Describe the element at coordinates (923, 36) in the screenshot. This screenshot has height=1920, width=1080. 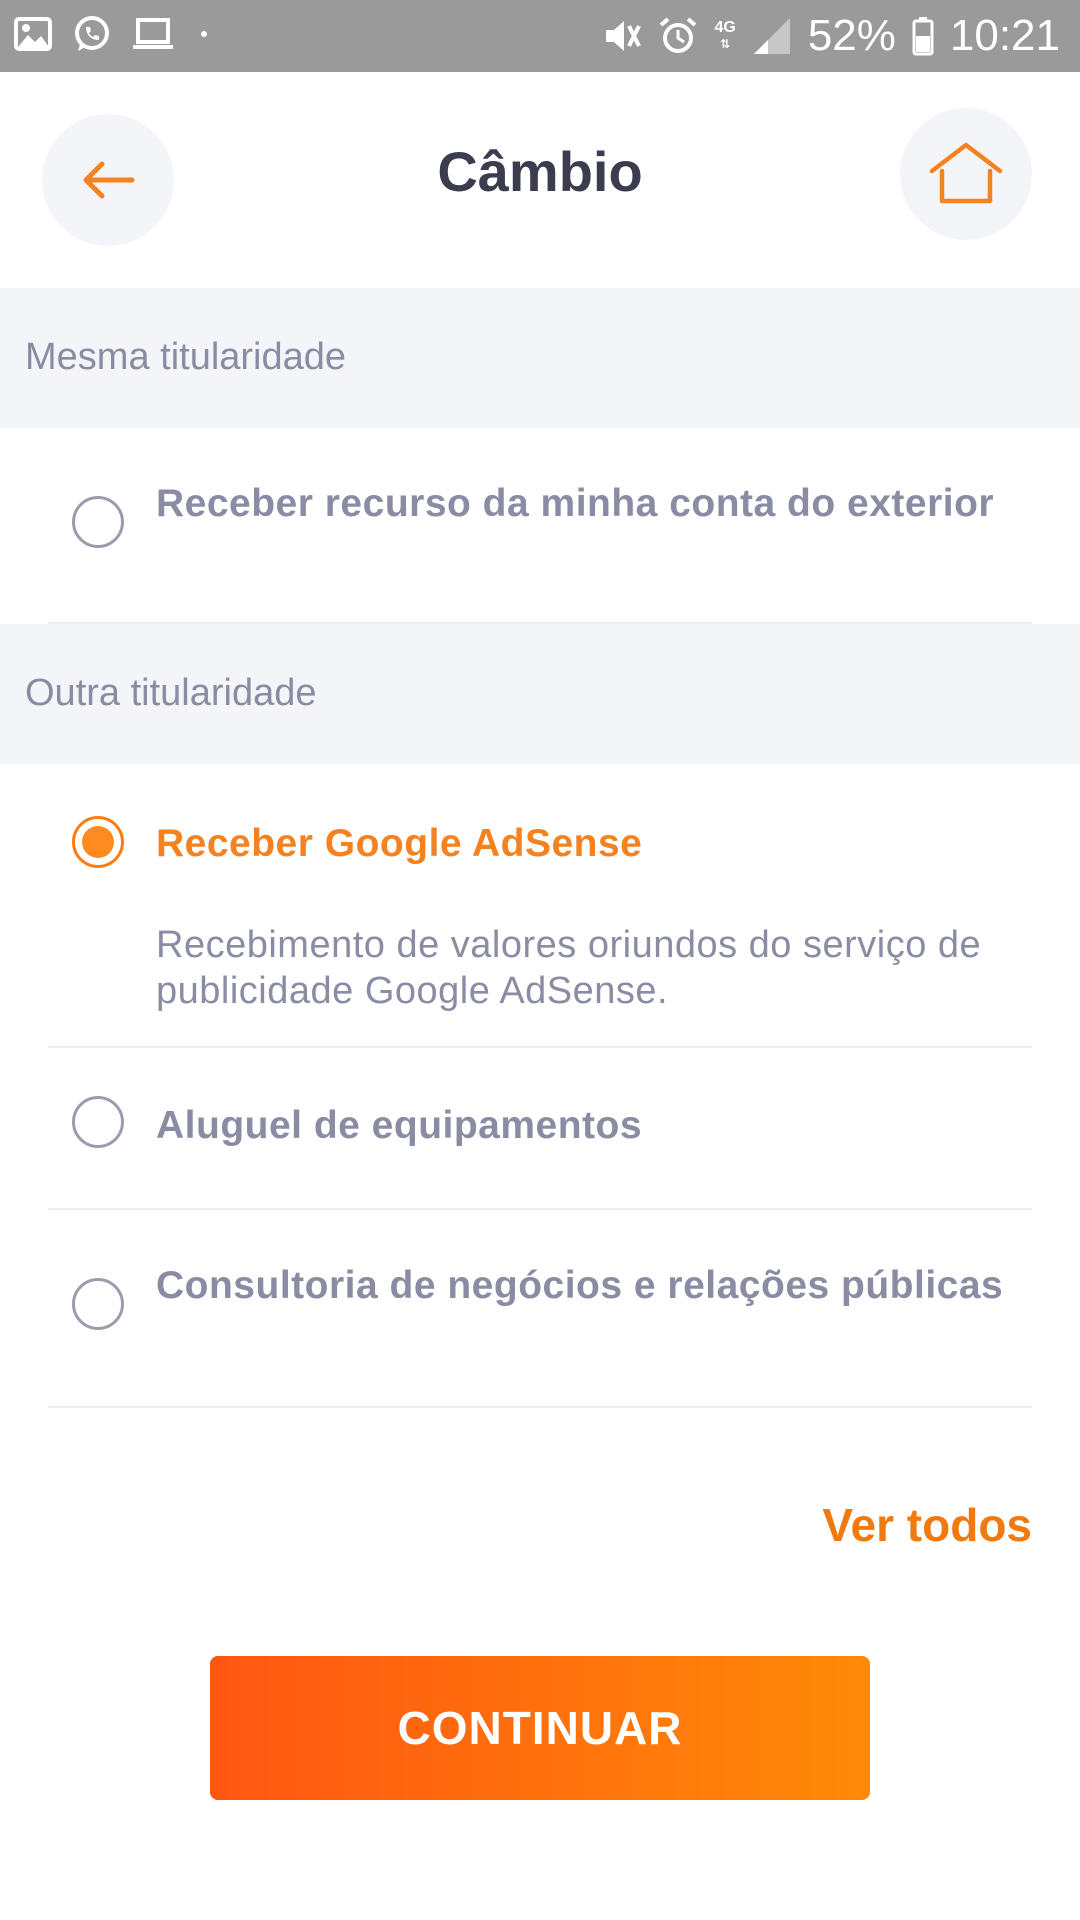
I see `battery-icon` at that location.